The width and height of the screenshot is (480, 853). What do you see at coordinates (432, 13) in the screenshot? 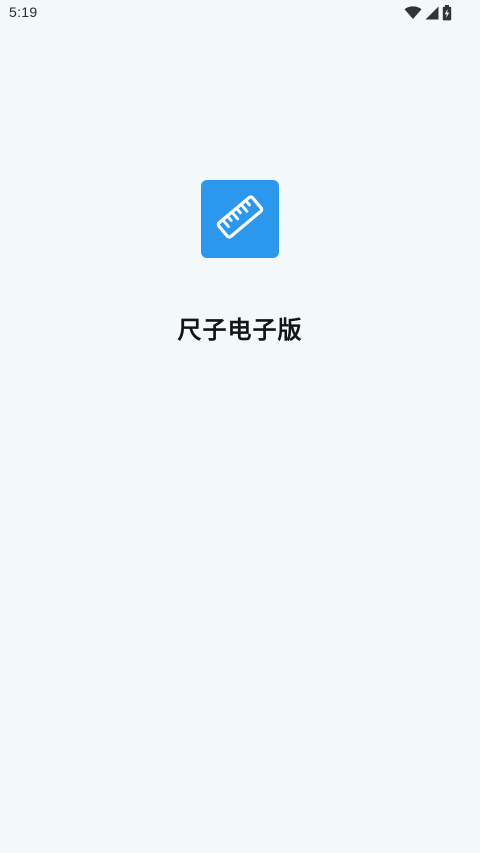
I see `cellular-signal-icon` at bounding box center [432, 13].